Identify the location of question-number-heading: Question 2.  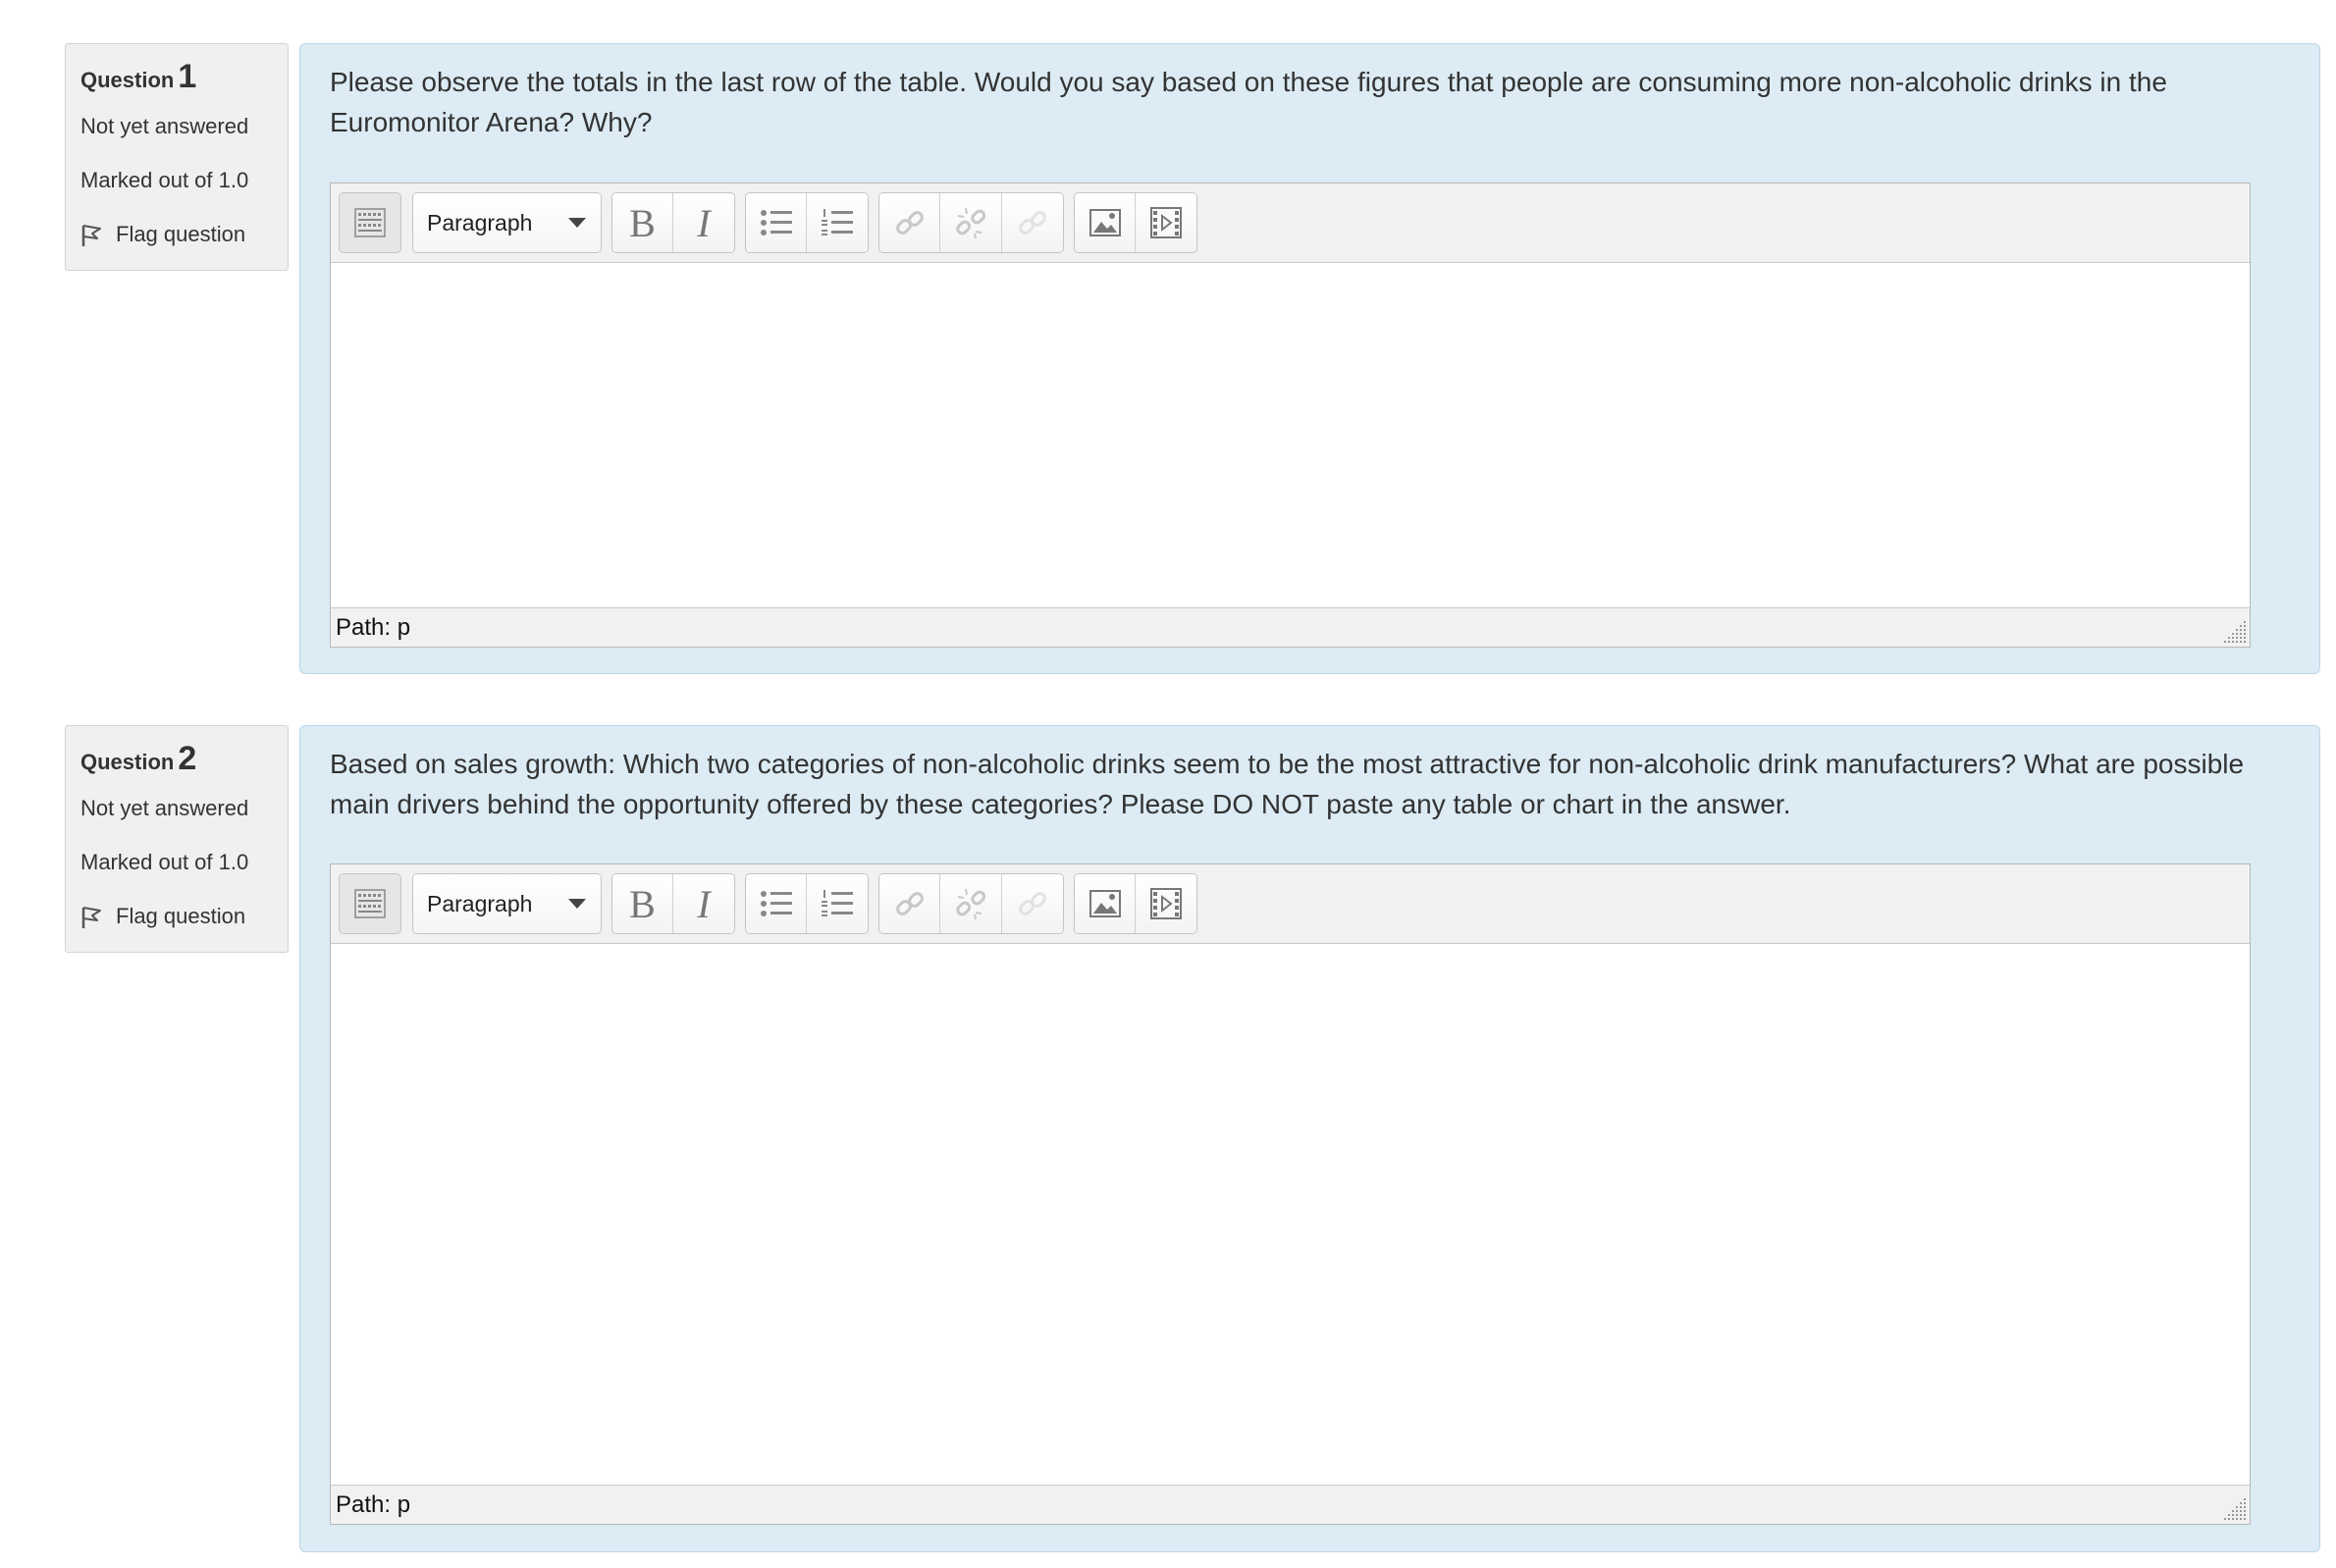
(176, 759).